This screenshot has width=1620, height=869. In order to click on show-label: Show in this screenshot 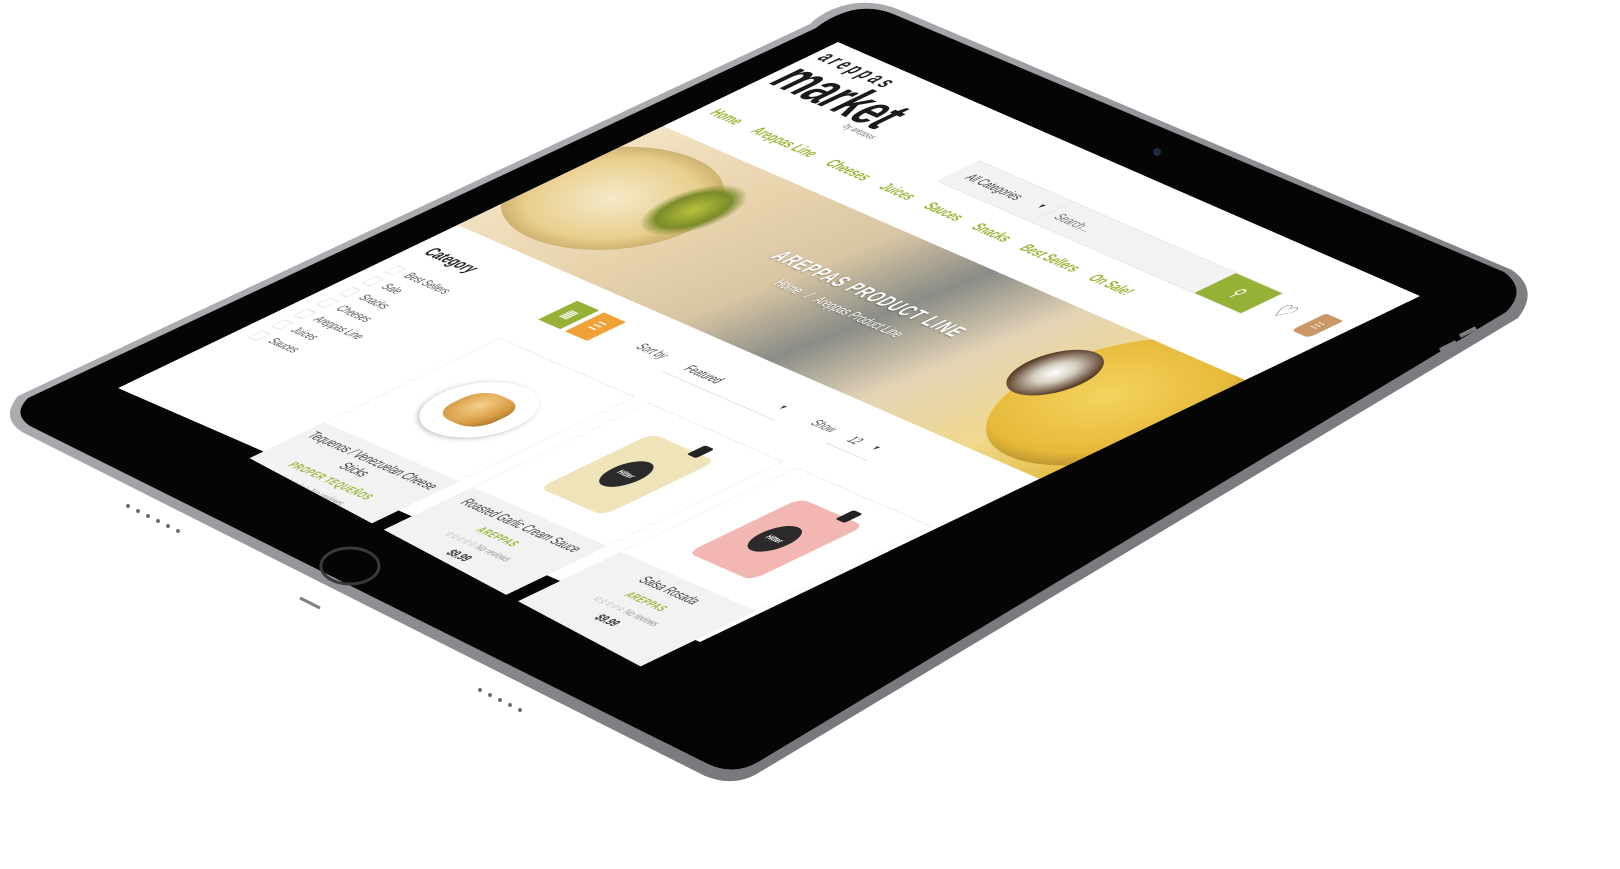, I will do `click(825, 426)`.